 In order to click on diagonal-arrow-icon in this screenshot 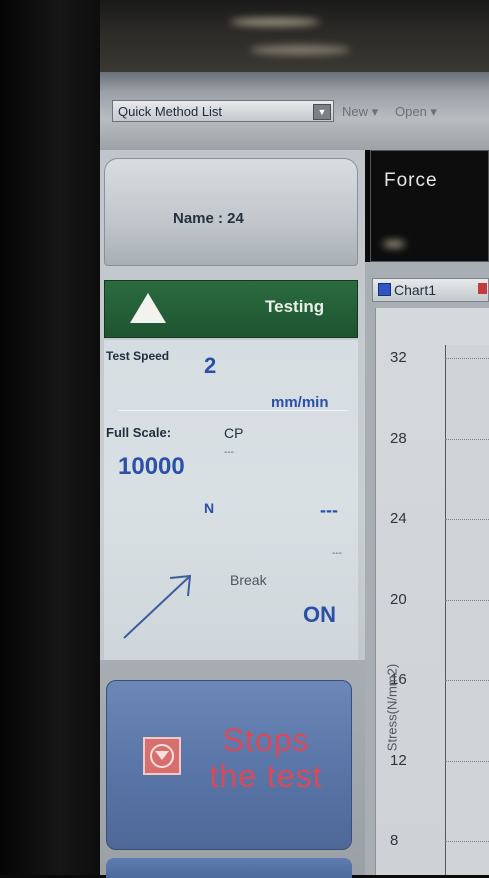, I will do `click(157, 606)`.